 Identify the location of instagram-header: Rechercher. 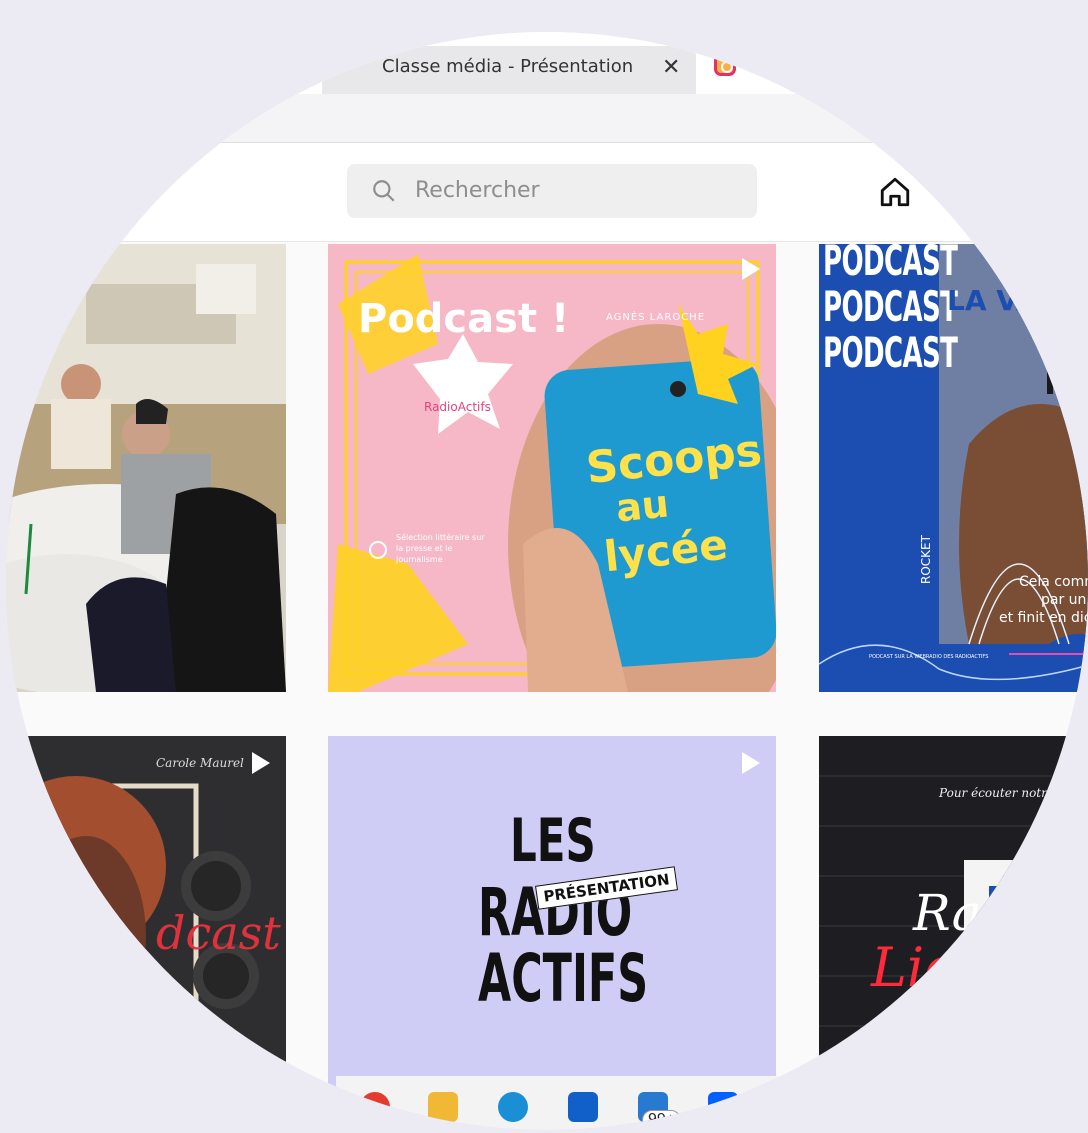
(547, 192).